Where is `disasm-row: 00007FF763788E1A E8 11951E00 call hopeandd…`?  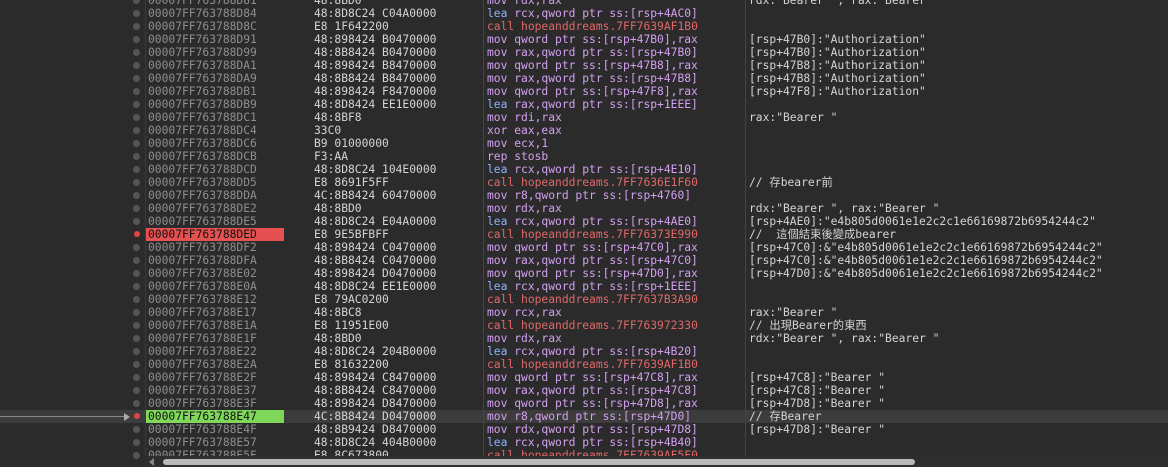 disasm-row: 00007FF763788E1A E8 11951E00 call hopeandd… is located at coordinates (584, 325).